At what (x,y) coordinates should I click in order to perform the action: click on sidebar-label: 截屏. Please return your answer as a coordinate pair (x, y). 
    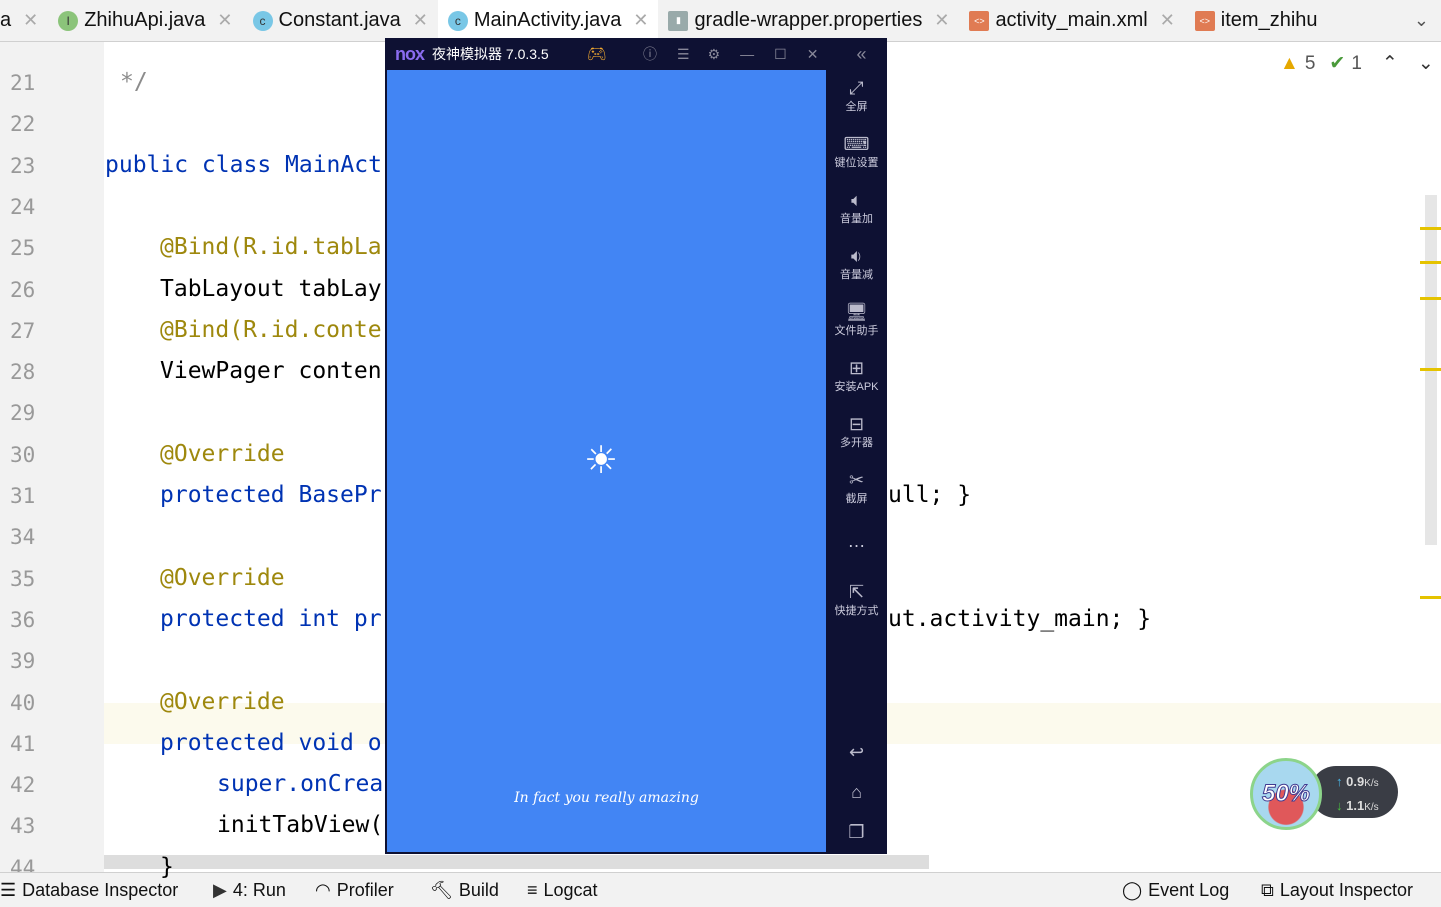
    Looking at the image, I should click on (856, 499).